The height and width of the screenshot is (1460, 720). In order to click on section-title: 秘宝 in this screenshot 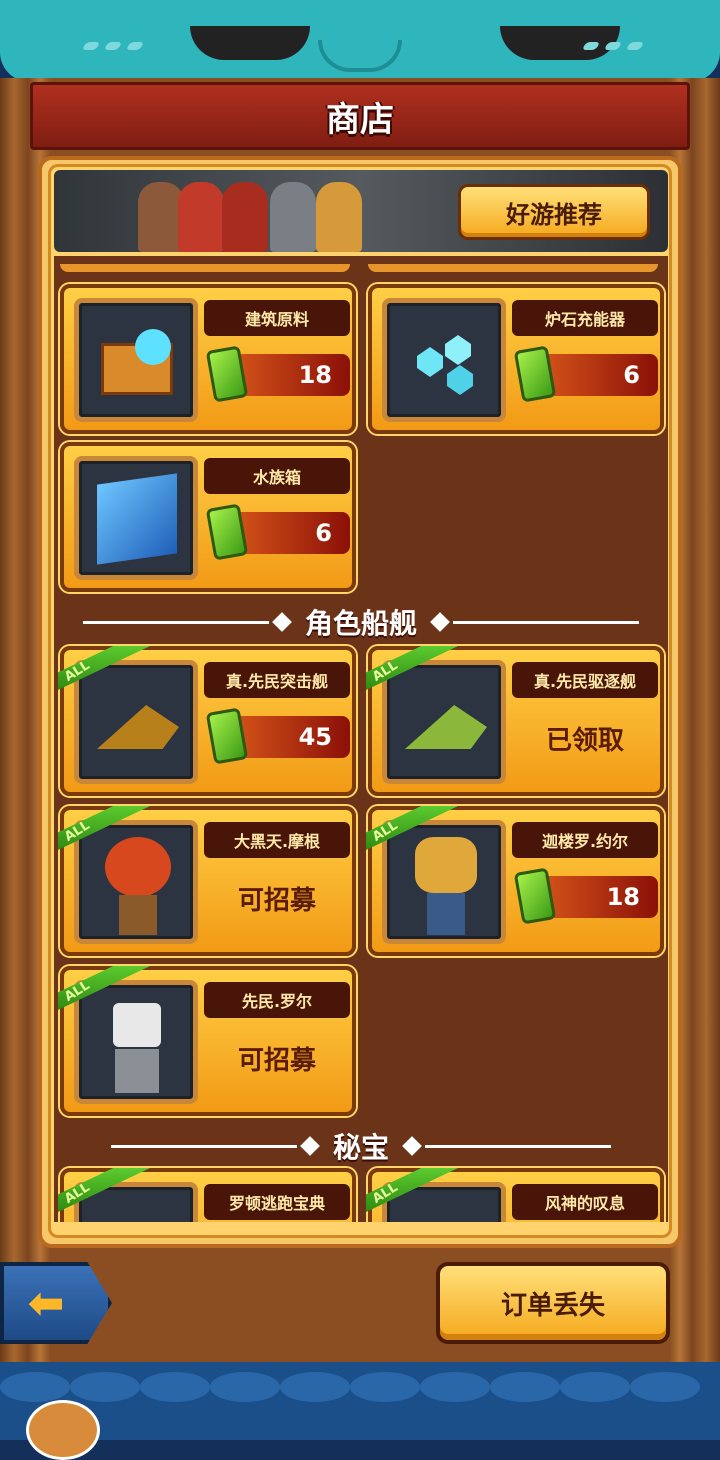, I will do `click(360, 1147)`.